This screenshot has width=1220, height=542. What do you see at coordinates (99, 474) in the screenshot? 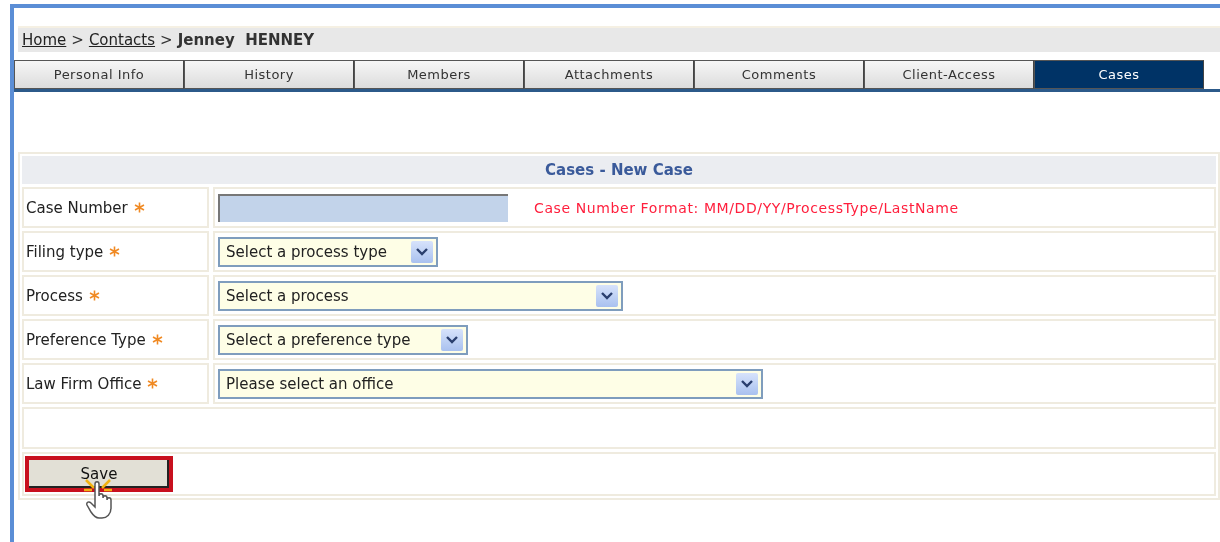
I see `save-button: Save` at bounding box center [99, 474].